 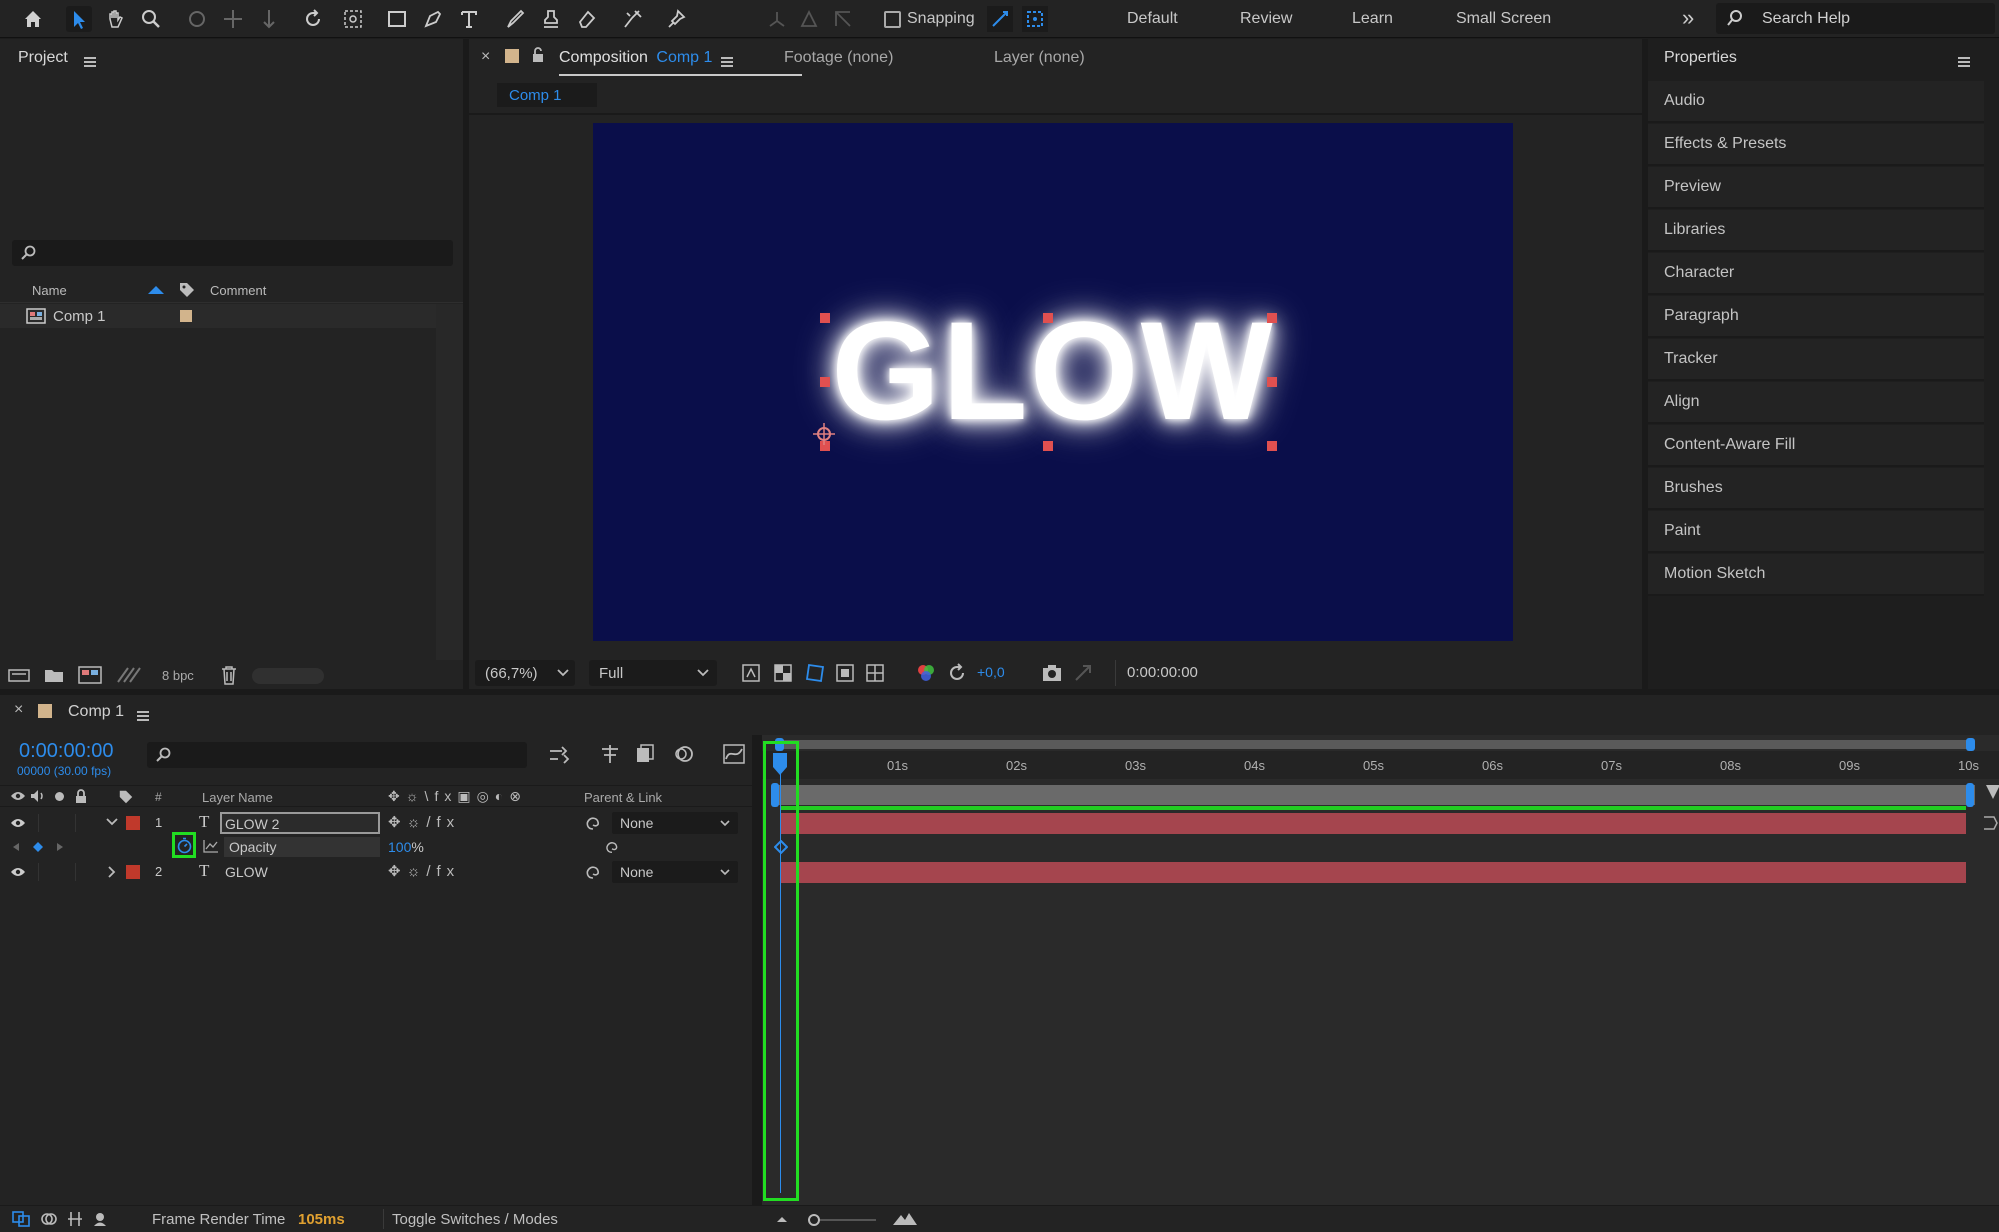 What do you see at coordinates (16, 847) in the screenshot?
I see `prev-keyframe-icon` at bounding box center [16, 847].